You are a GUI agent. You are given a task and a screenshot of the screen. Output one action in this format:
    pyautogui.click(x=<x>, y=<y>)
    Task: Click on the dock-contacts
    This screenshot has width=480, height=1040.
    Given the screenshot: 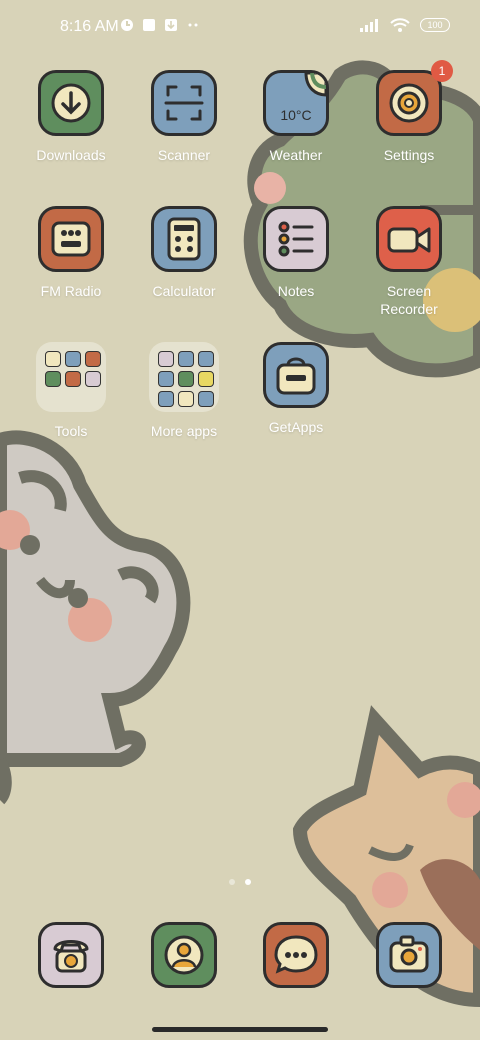 What is the action you would take?
    pyautogui.click(x=184, y=955)
    